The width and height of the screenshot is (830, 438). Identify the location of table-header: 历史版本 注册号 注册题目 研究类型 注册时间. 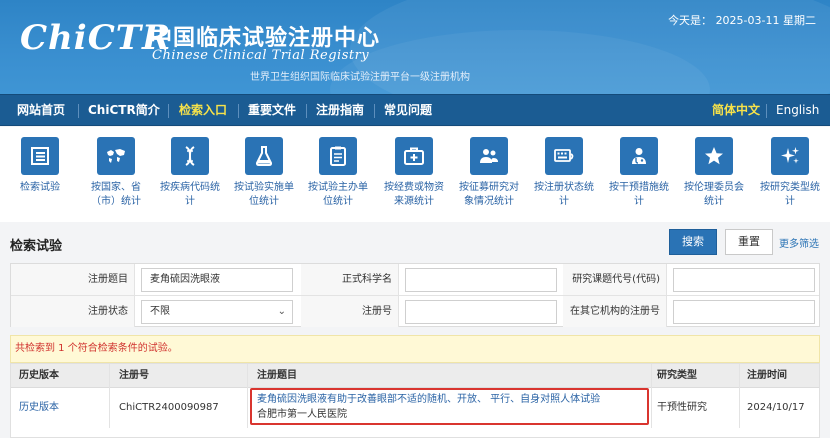
(415, 376).